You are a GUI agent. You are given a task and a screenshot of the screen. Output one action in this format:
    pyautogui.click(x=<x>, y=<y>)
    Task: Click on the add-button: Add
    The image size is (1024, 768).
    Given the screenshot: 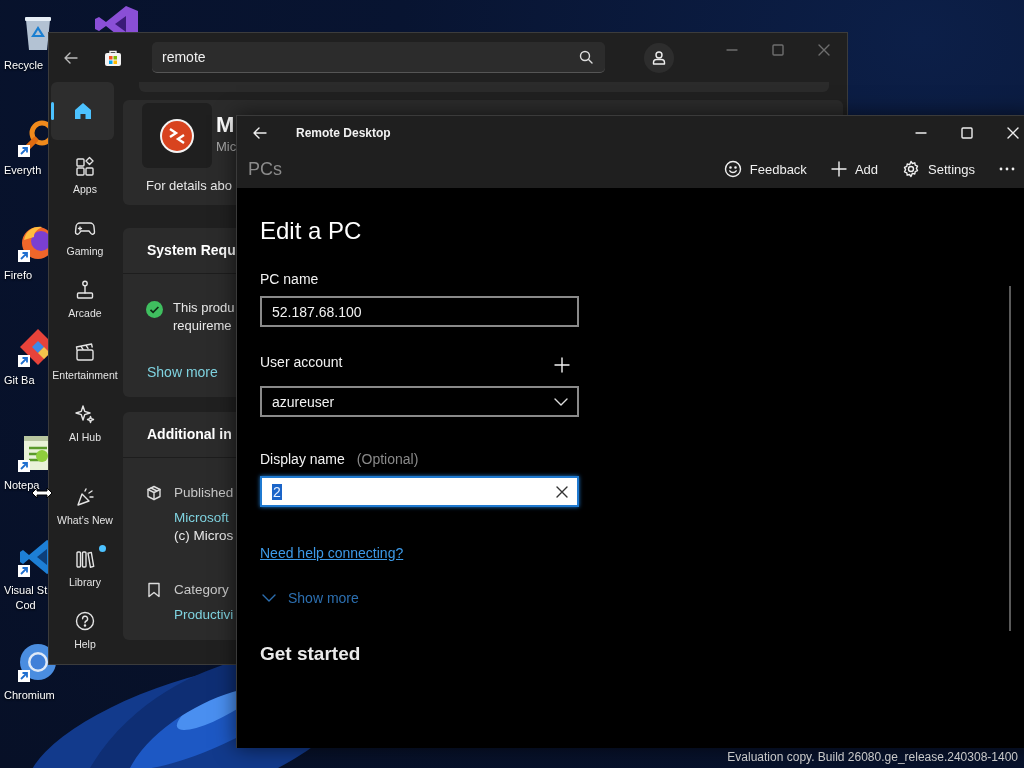 What is the action you would take?
    pyautogui.click(x=854, y=169)
    